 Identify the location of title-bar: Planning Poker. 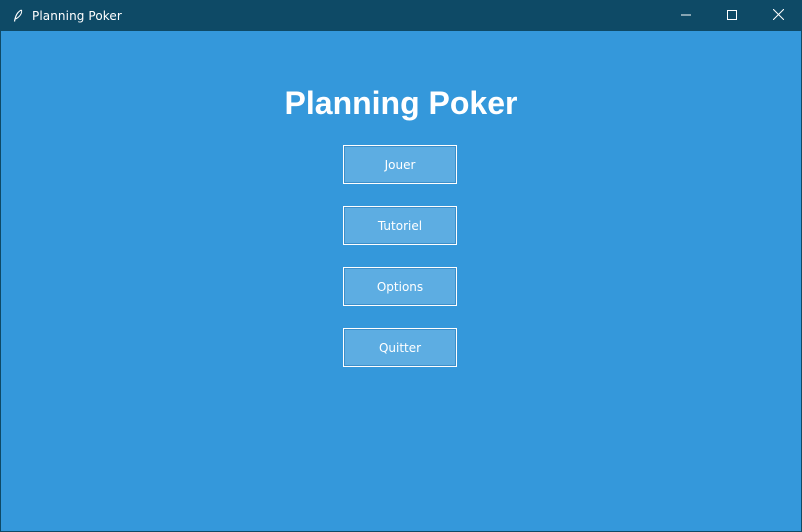
(401, 16).